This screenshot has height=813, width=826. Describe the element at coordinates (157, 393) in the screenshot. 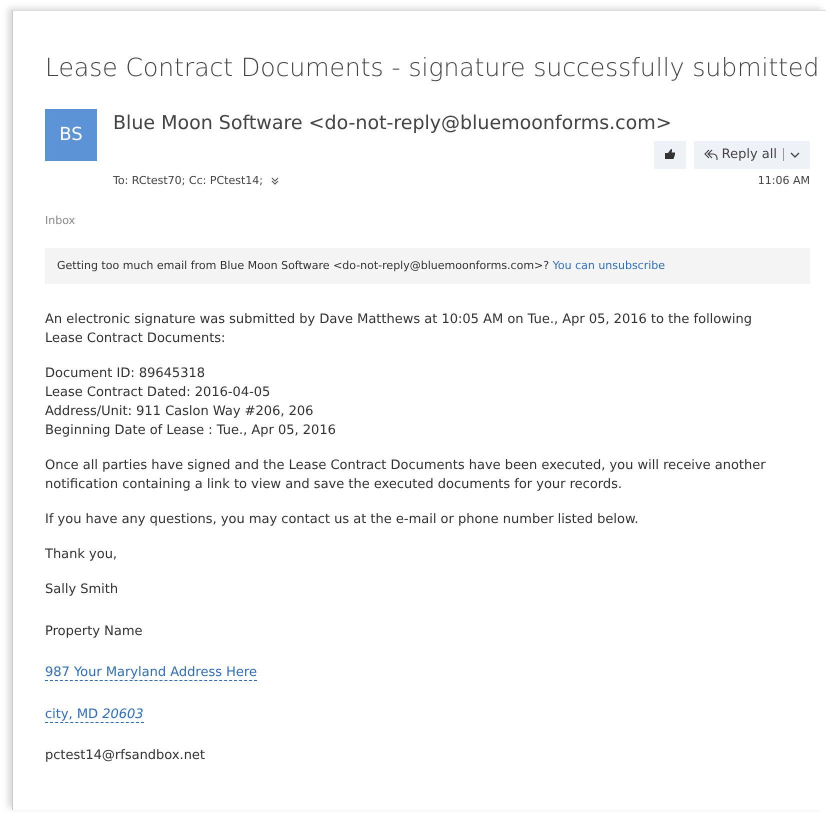

I see `detail-line: Lease Contract Dated: 2016-04-05` at that location.